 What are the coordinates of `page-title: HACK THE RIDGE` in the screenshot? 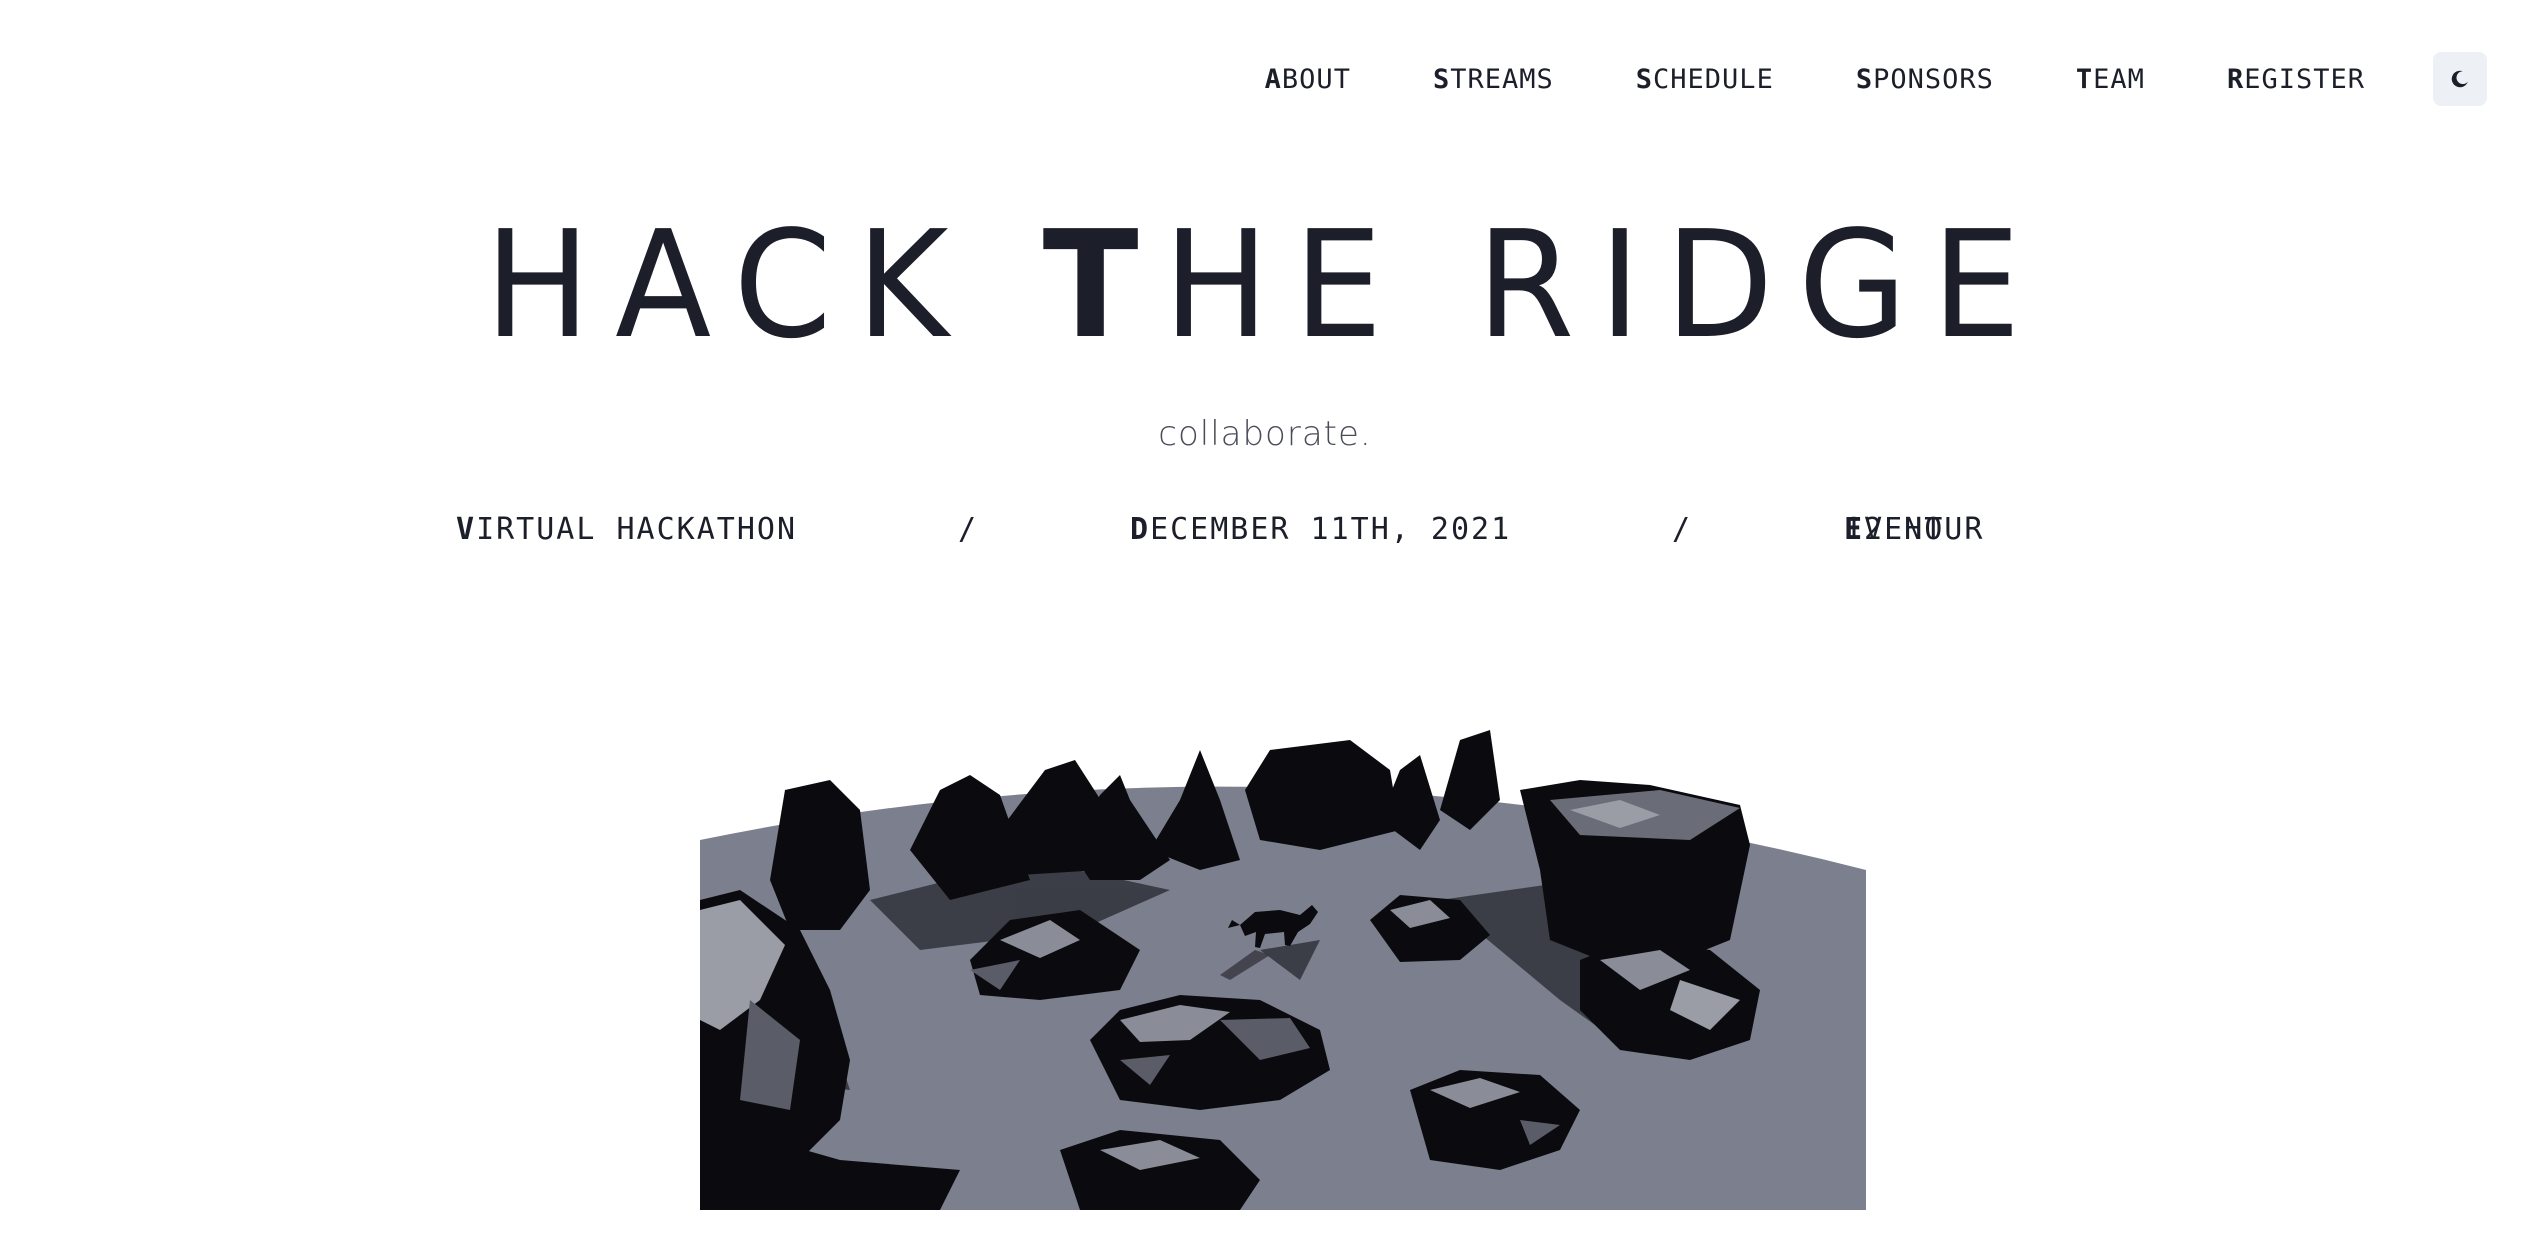 It's located at (1265, 285).